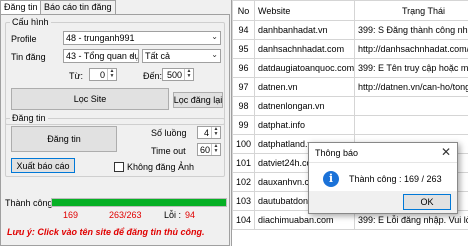 This screenshot has width=468, height=246. What do you see at coordinates (119, 167) in the screenshot?
I see `no-image-checkbox` at bounding box center [119, 167].